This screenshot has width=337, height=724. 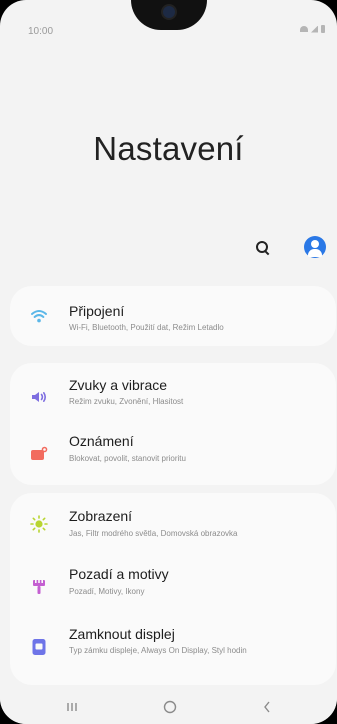 I want to click on sun-icon, so click(x=39, y=524).